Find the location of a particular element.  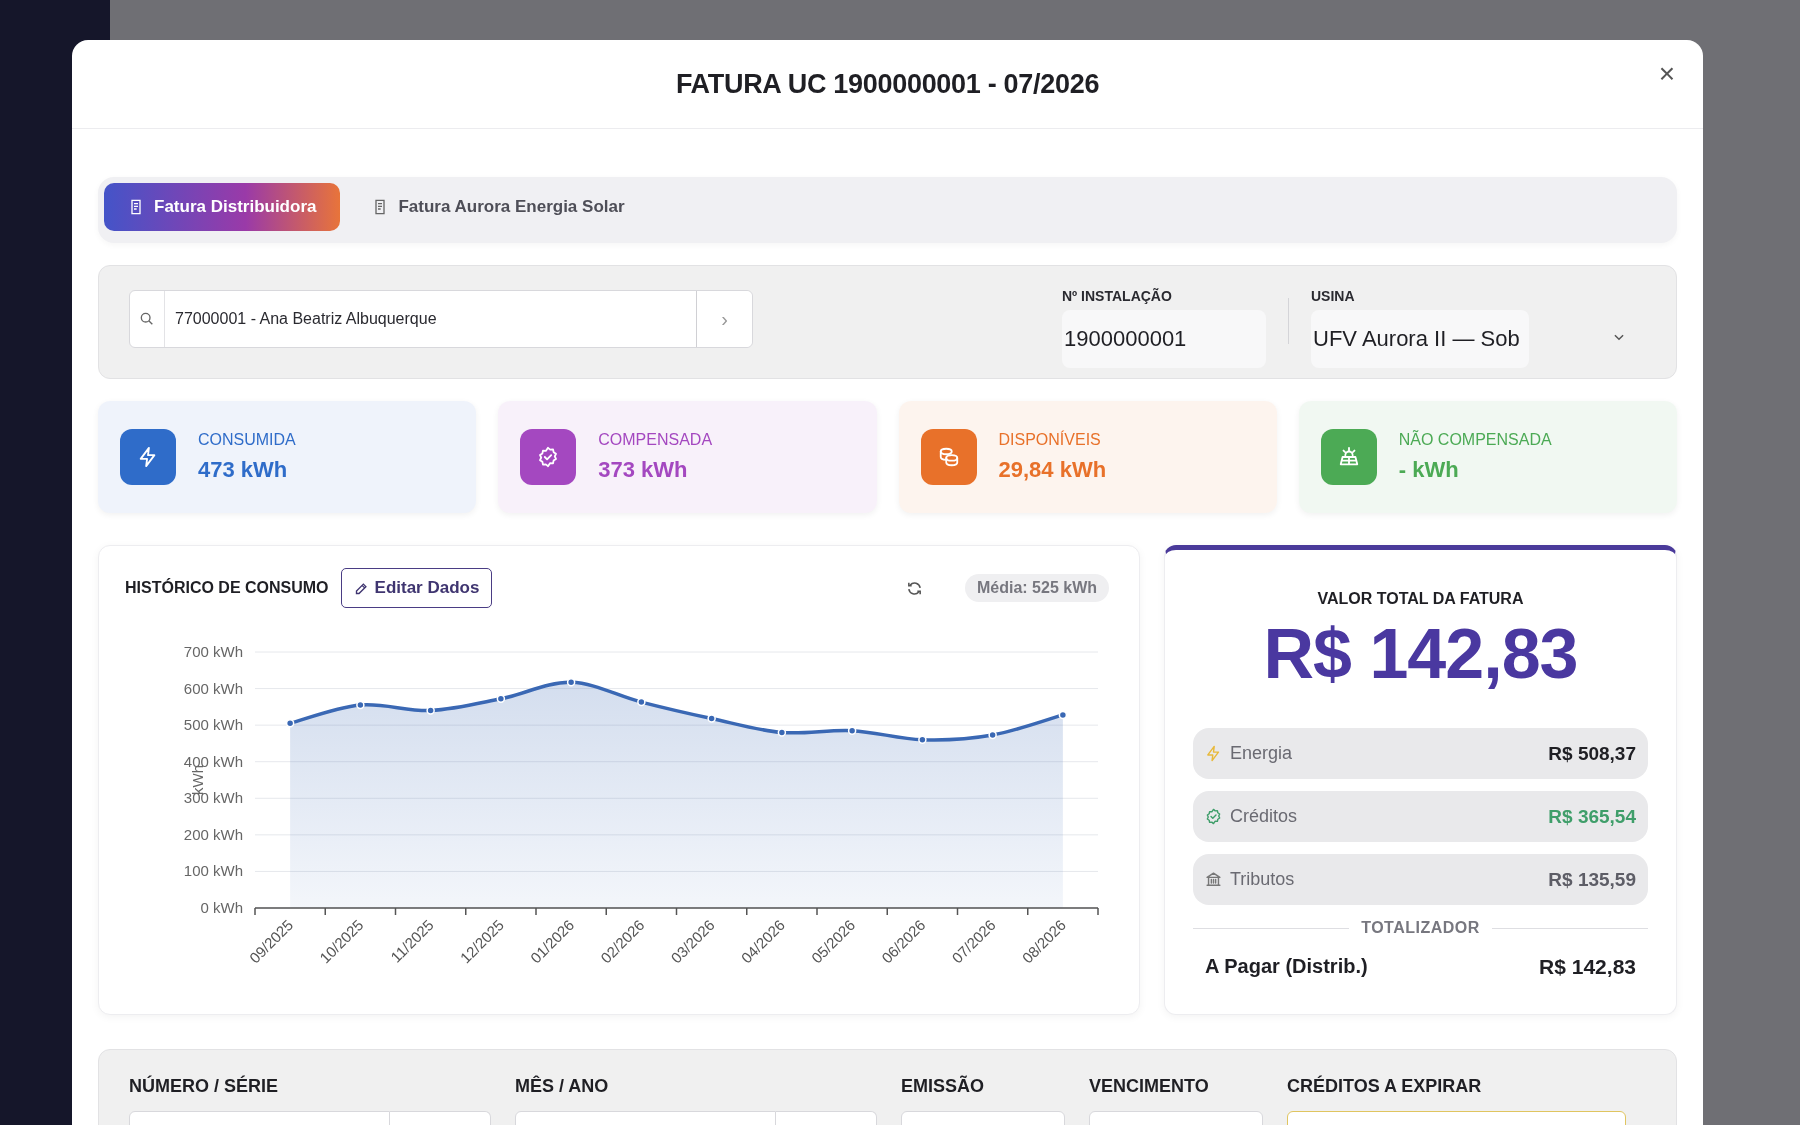

field-label: VENCIMENTO is located at coordinates (1149, 1086).